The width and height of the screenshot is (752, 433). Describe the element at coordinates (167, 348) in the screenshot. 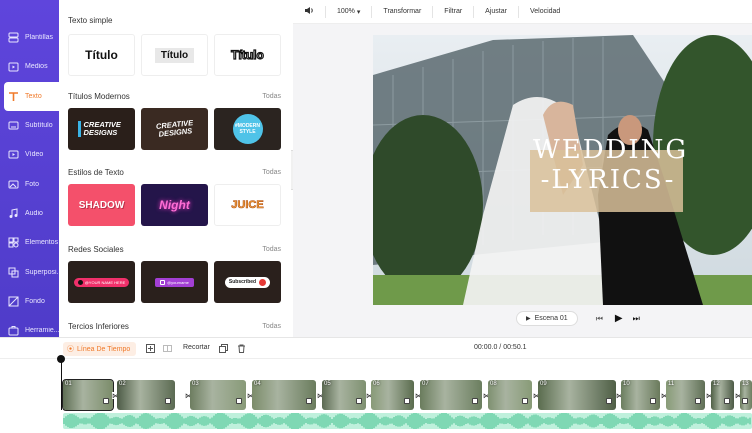

I see `split-icon` at that location.